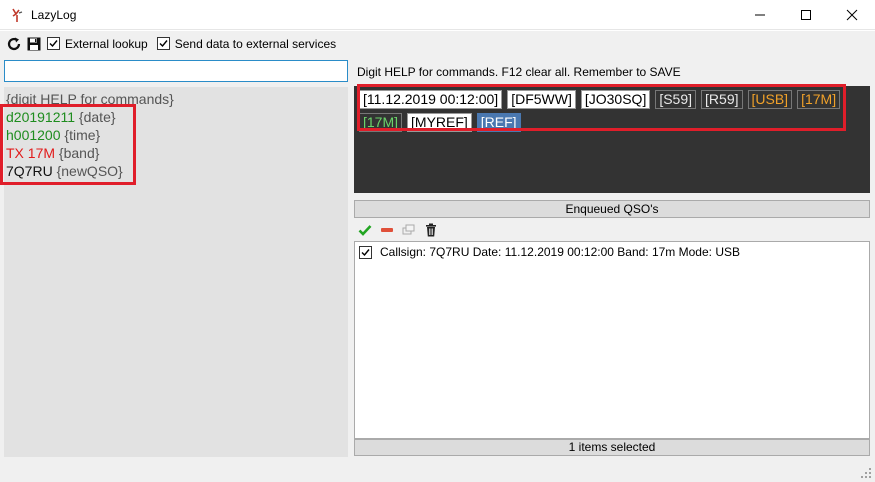 The height and width of the screenshot is (482, 875). I want to click on close-button, so click(852, 15).